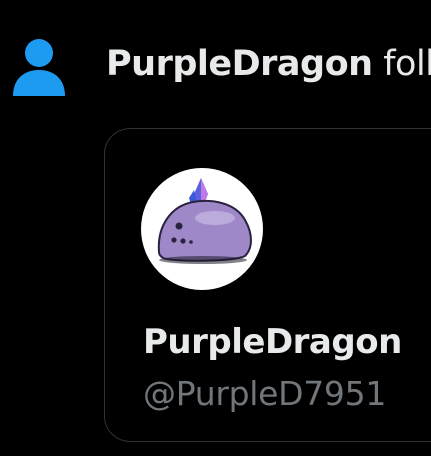 This screenshot has width=431, height=456. What do you see at coordinates (204, 221) in the screenshot?
I see `purple-blob-avatar-icon` at bounding box center [204, 221].